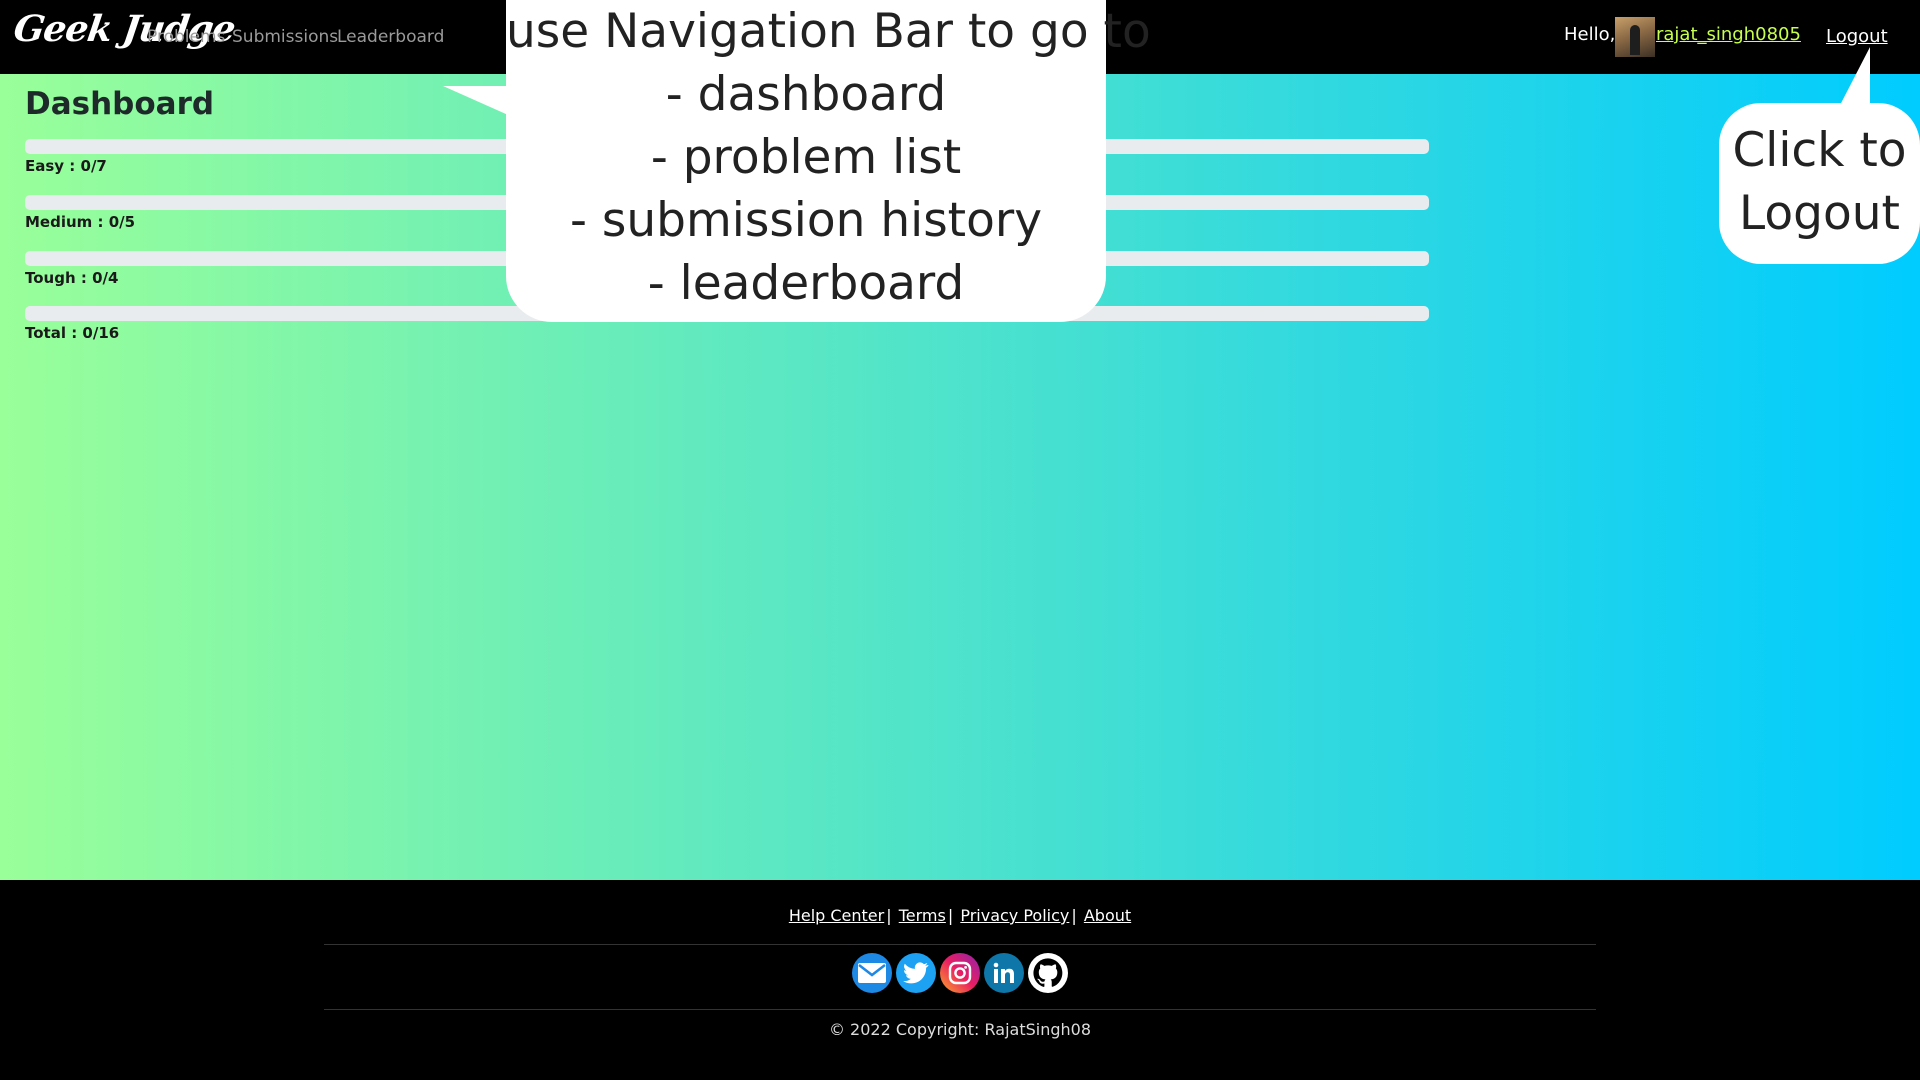  I want to click on progress-label-easy: Easy : 0/7, so click(66, 166).